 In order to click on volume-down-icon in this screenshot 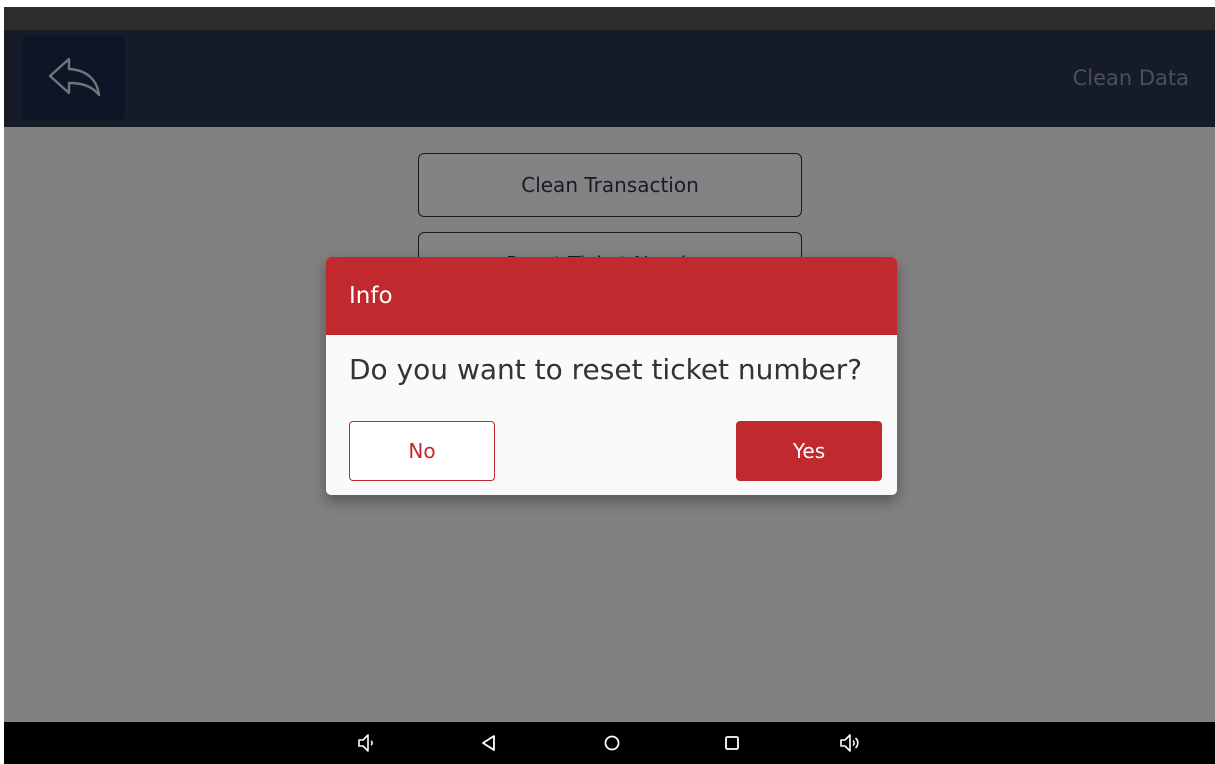, I will do `click(367, 743)`.